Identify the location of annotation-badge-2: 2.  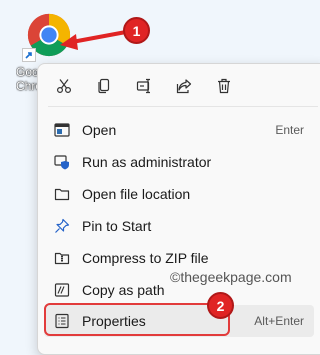
(220, 305).